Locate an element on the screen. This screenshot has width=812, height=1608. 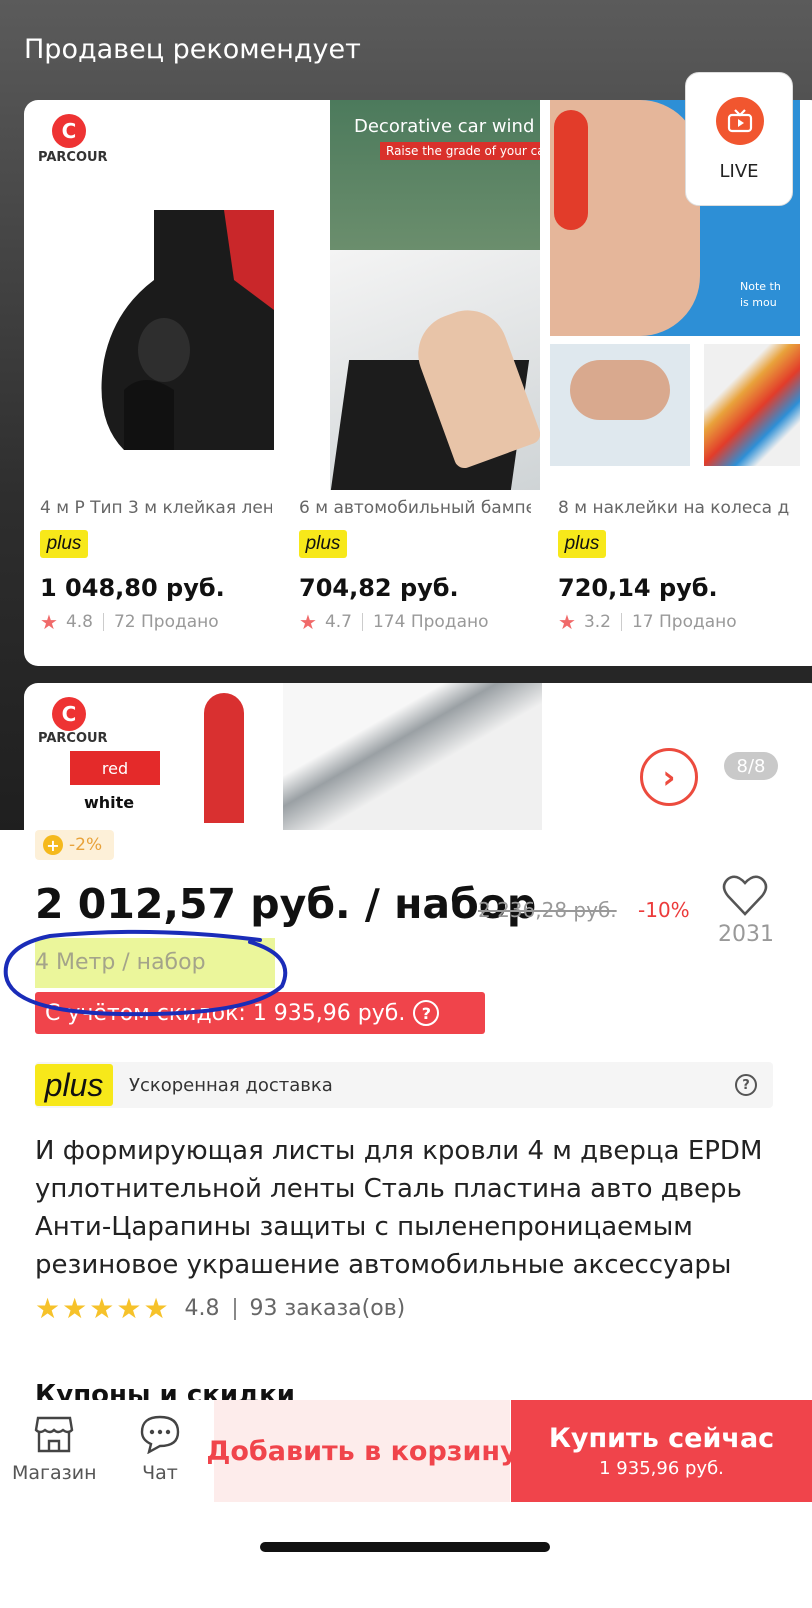
banner-text: Decorative car wind is located at coordinates (444, 126).